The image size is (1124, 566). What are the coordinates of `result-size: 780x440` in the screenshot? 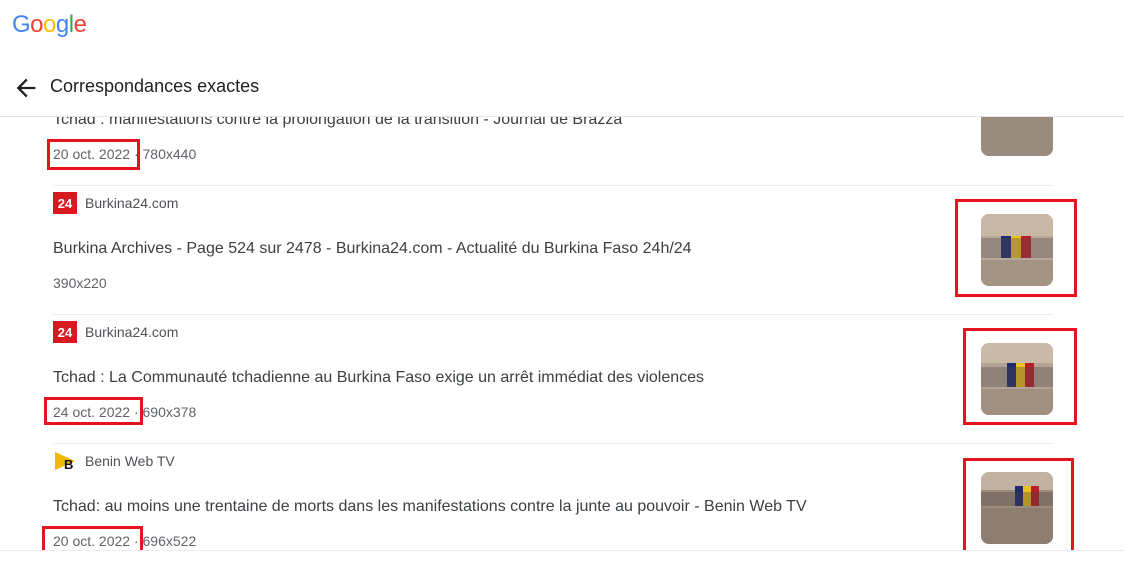 It's located at (169, 154).